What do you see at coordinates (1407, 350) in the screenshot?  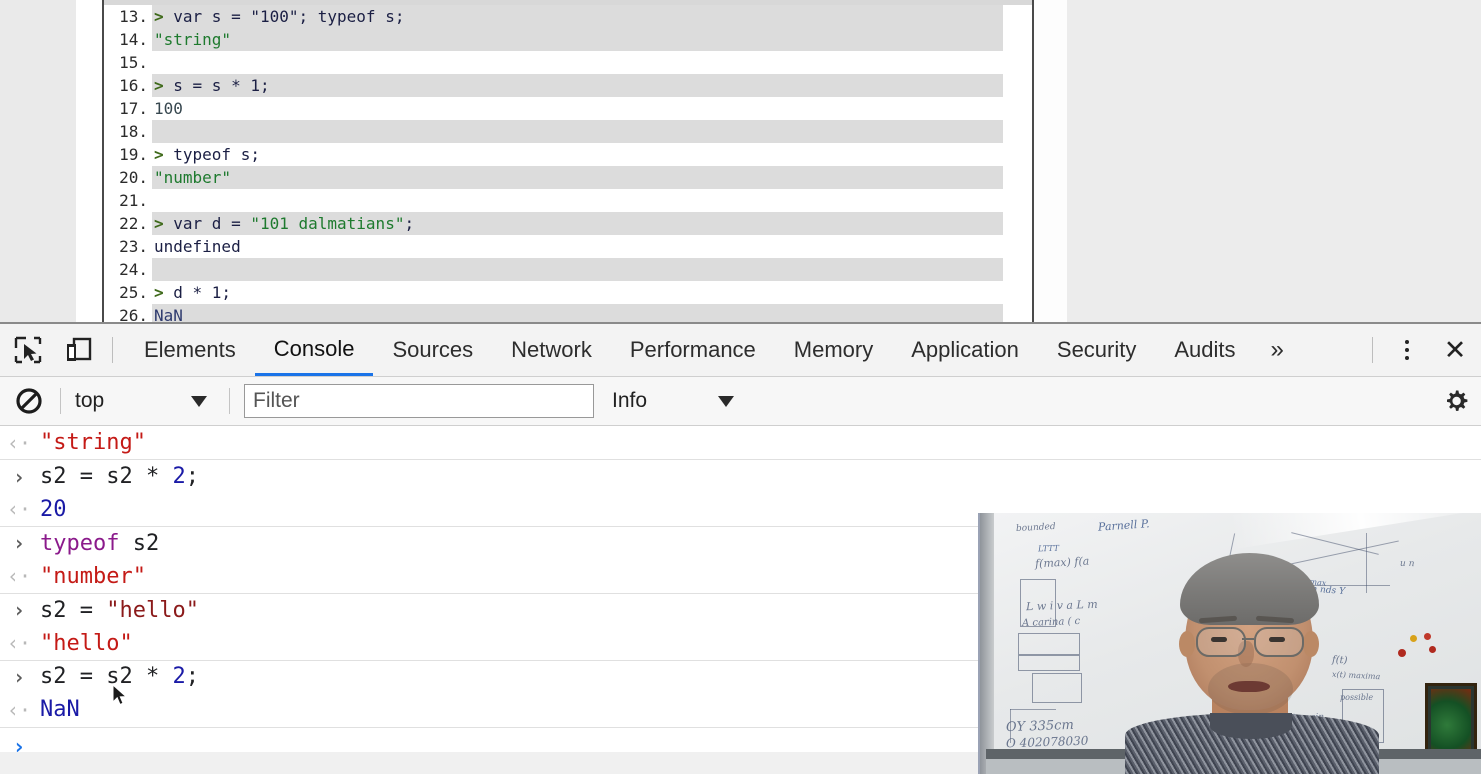 I see `more-options-icon` at bounding box center [1407, 350].